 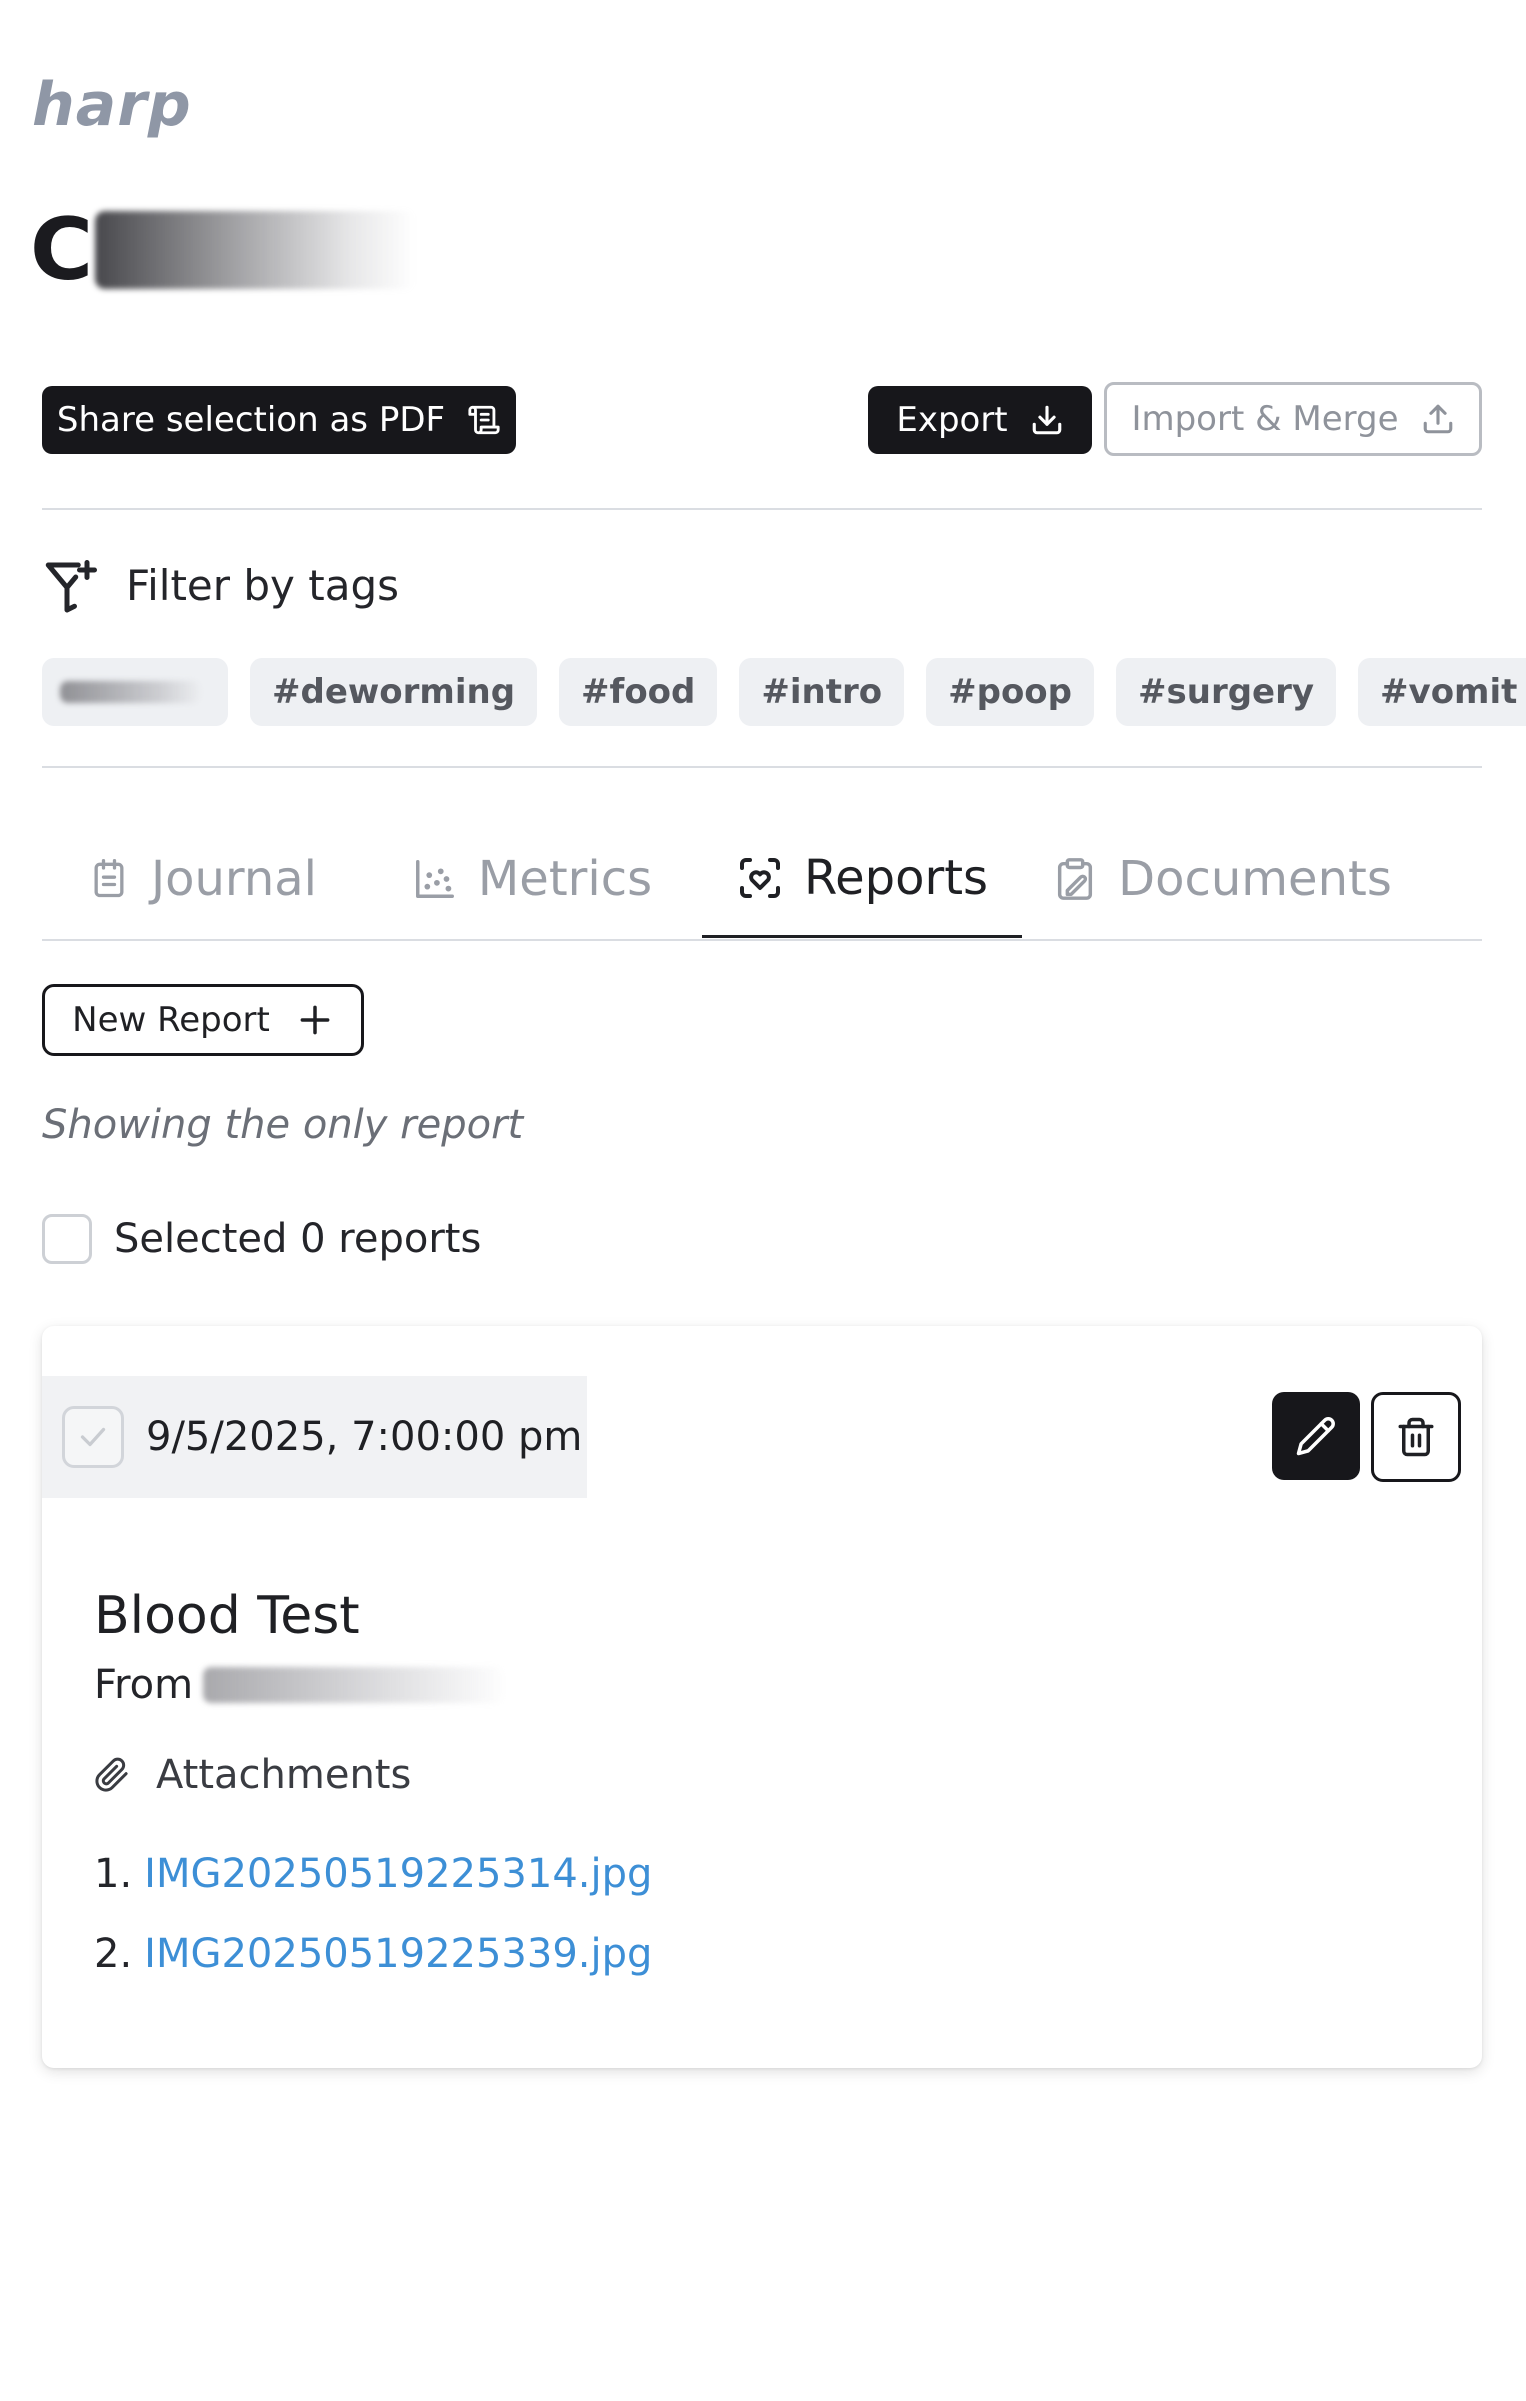 I want to click on report-date: 9/5/2025, 7:00:00 pm, so click(x=364, y=1437).